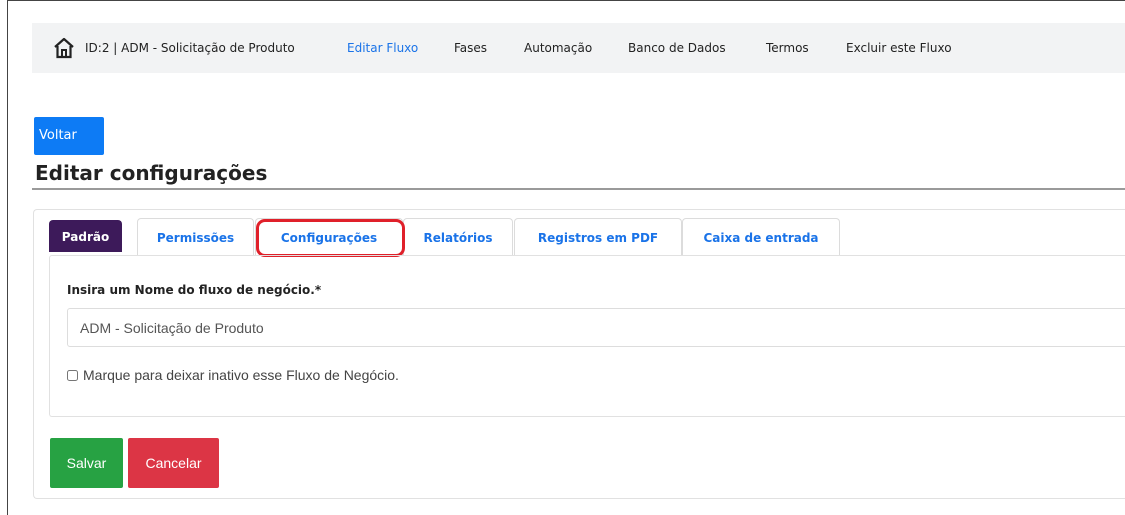 The width and height of the screenshot is (1125, 515). Describe the element at coordinates (598, 237) in the screenshot. I see `tab-registros-pdf: Registros em PDF` at that location.